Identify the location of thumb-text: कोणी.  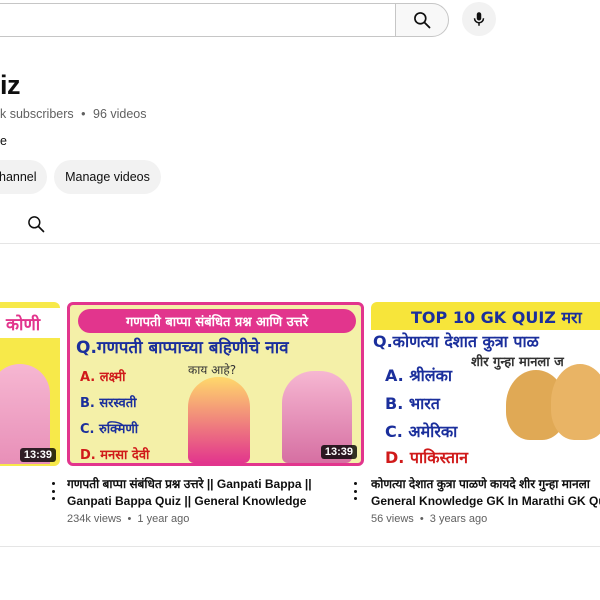
(23, 325).